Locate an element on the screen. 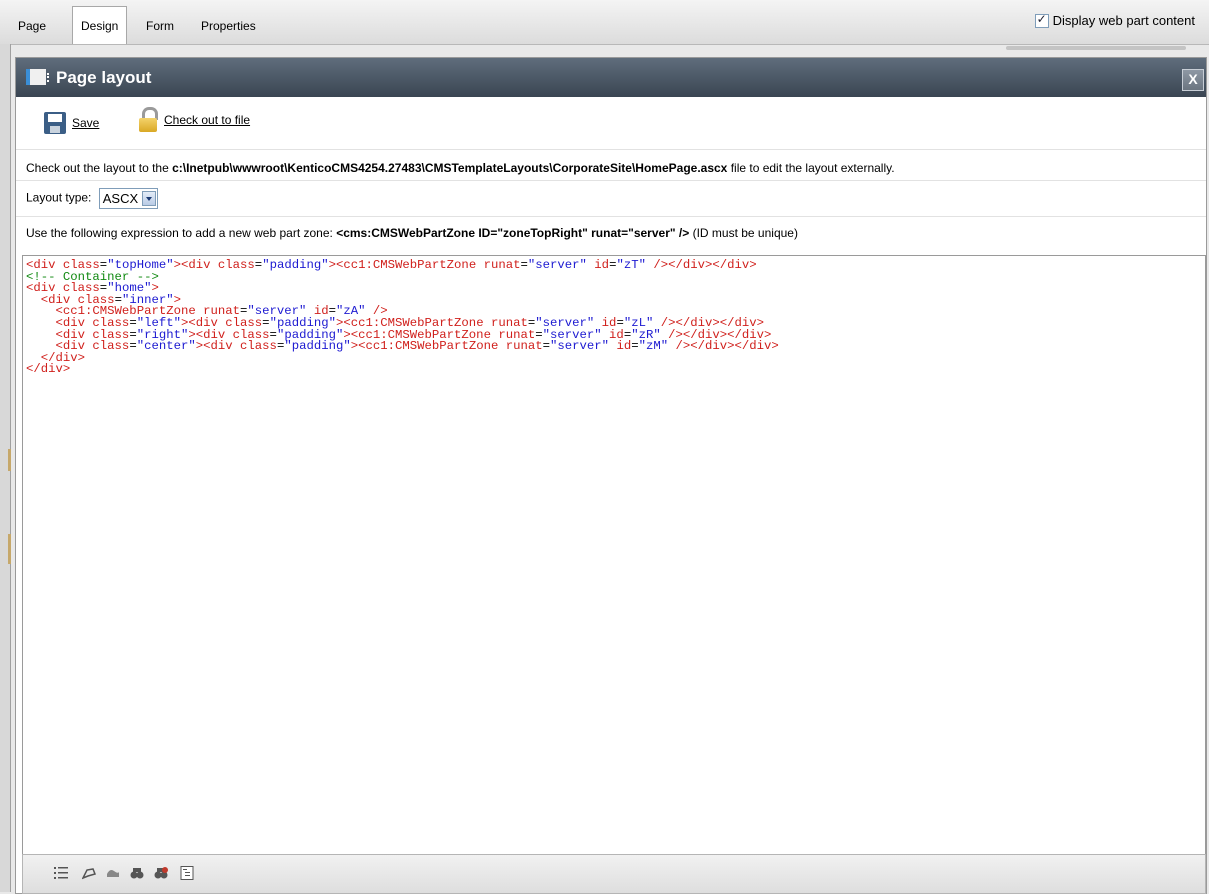  indent-icon is located at coordinates (187, 873).